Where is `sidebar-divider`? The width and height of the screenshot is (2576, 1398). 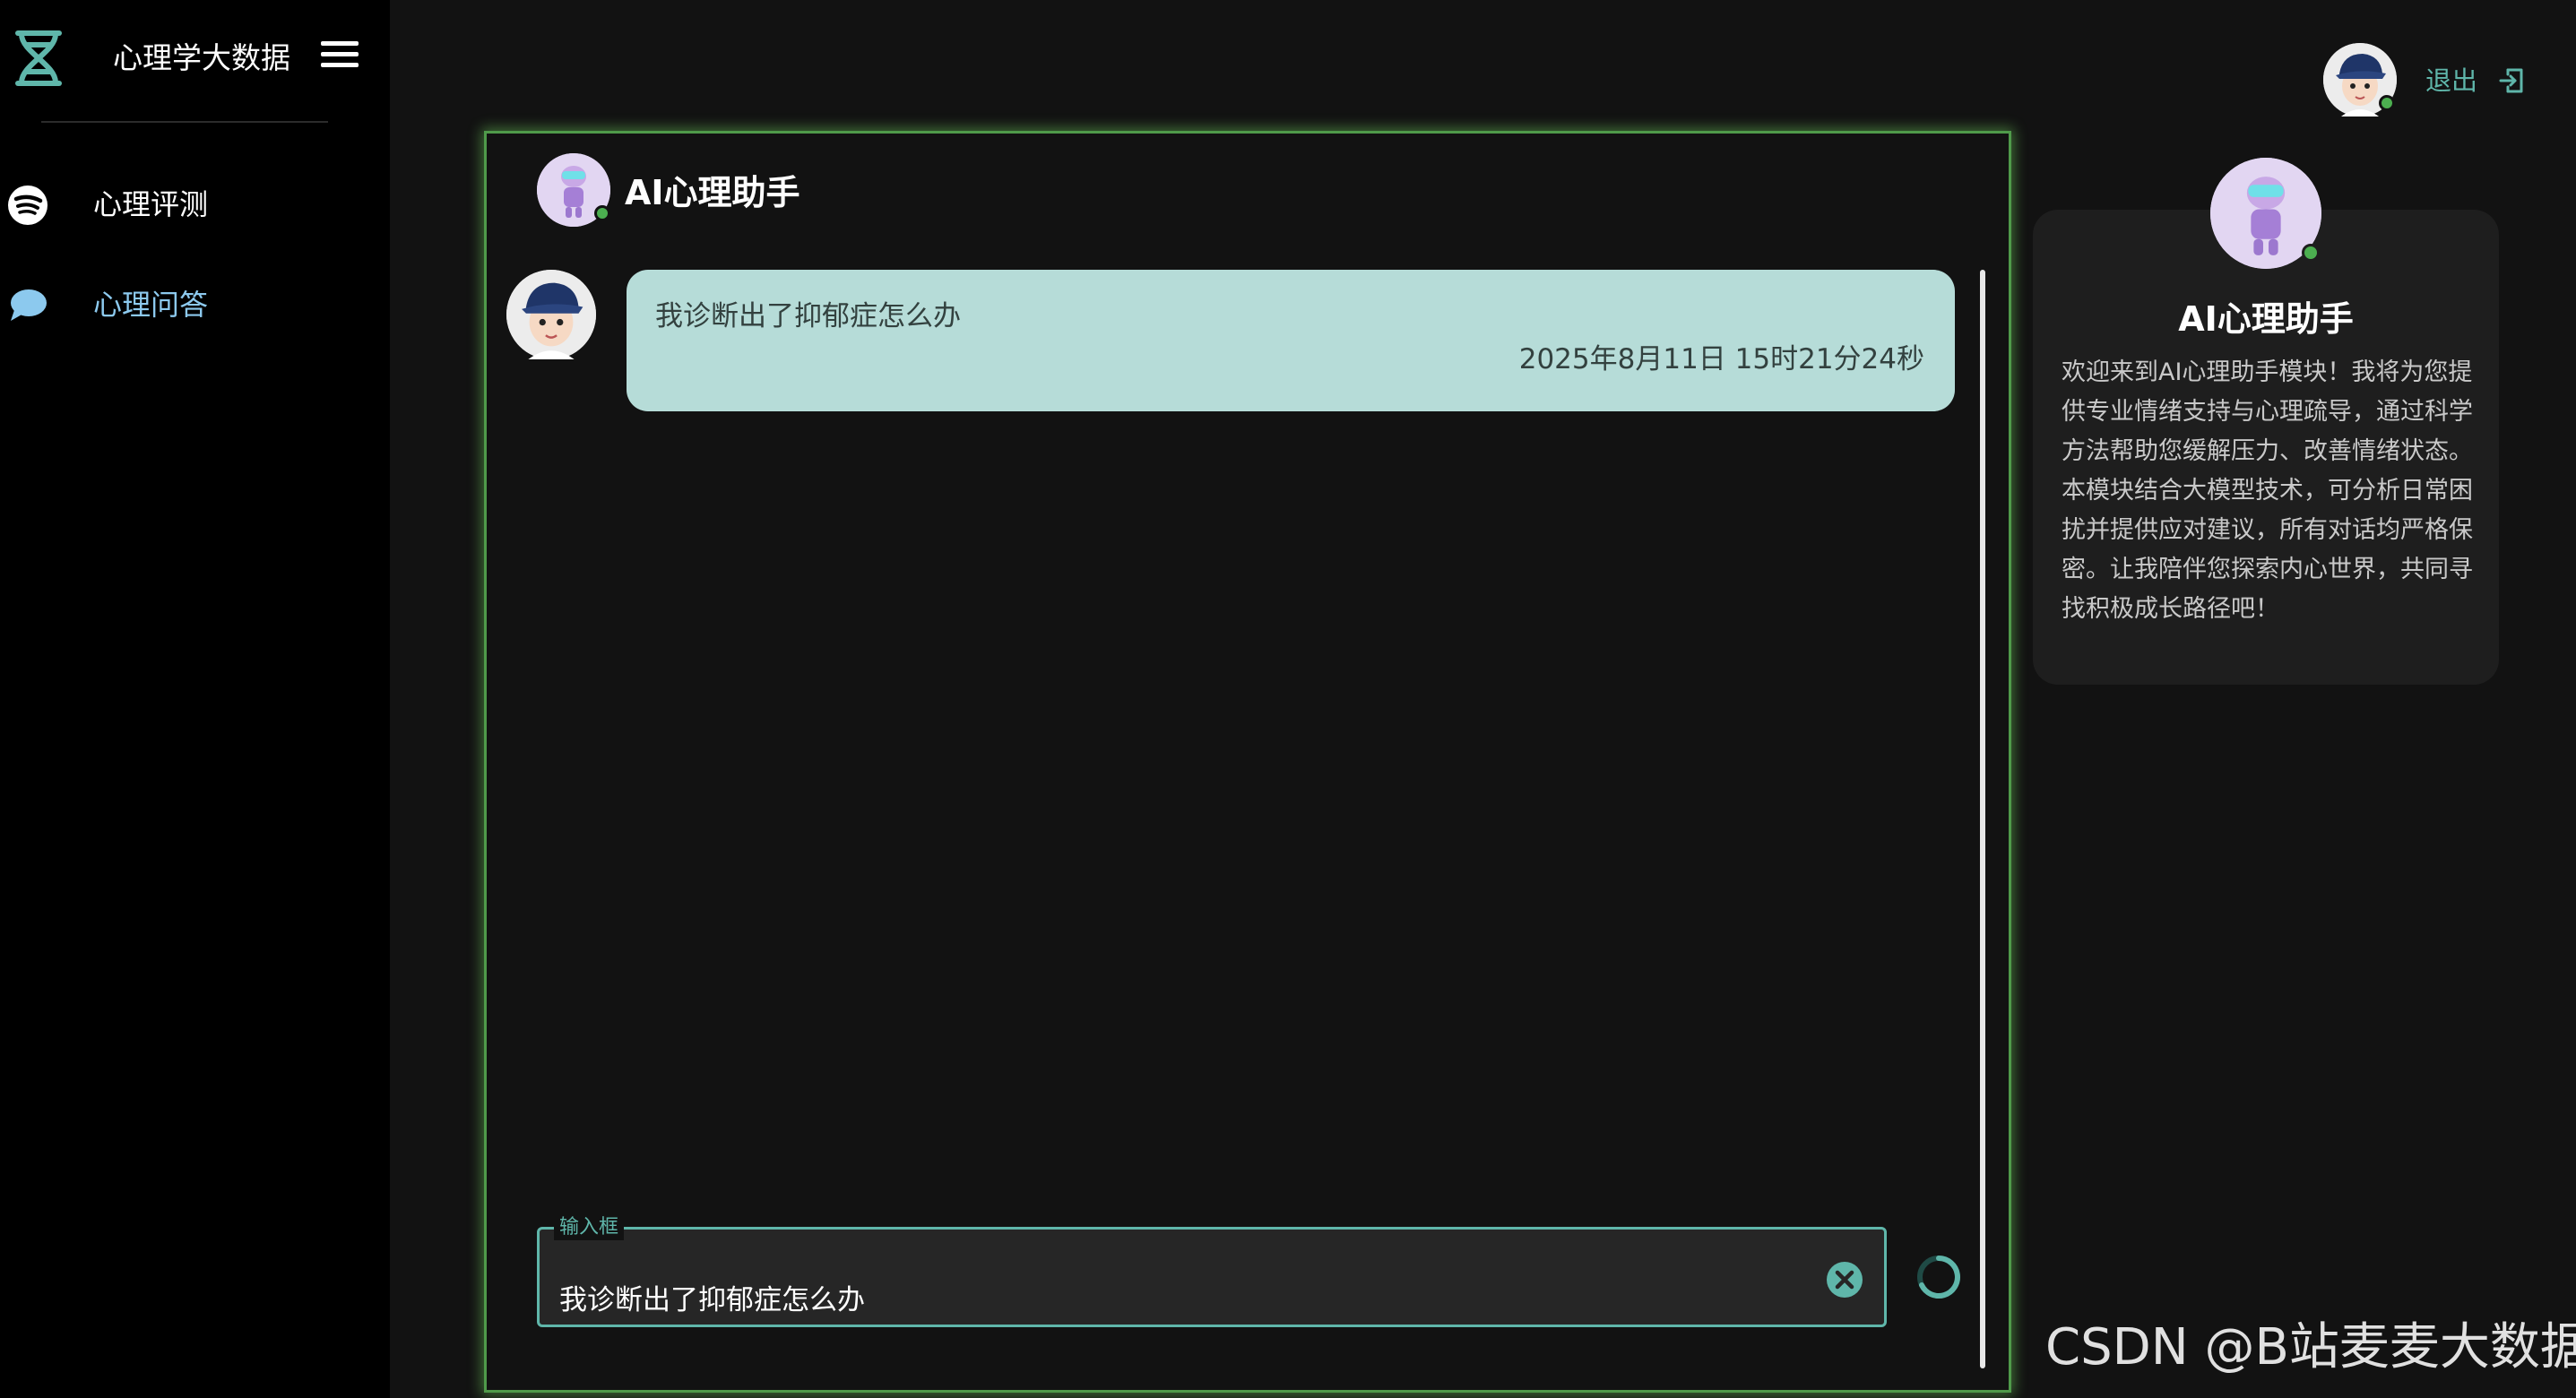
sidebar-divider is located at coordinates (184, 122).